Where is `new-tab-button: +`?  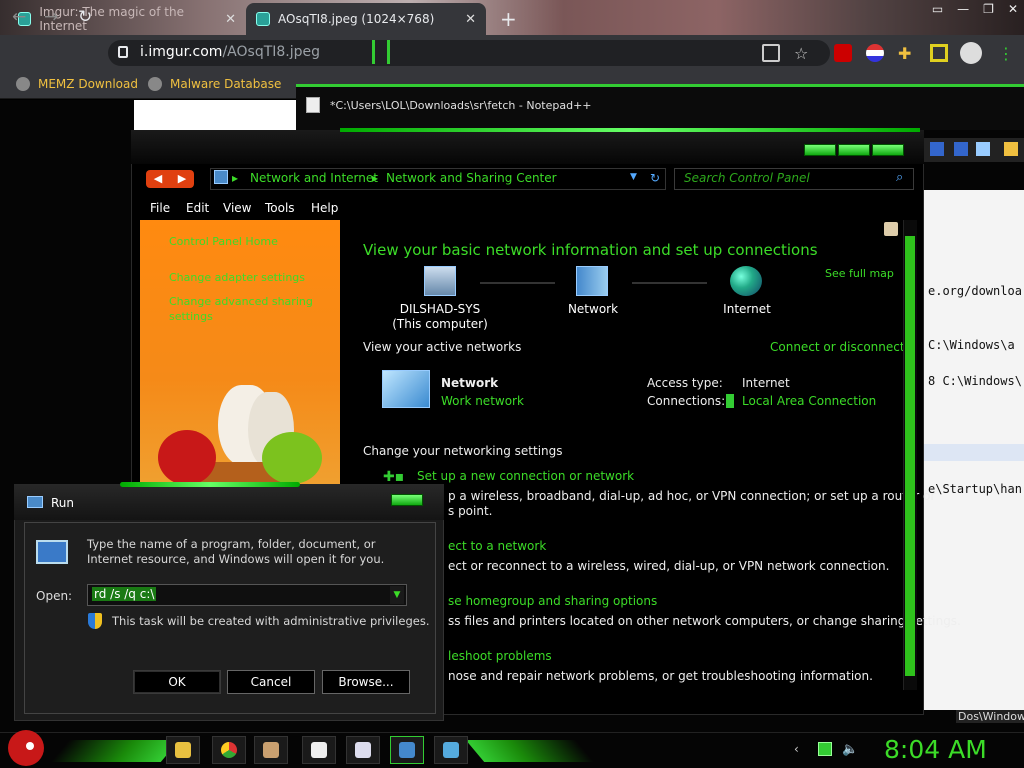 new-tab-button: + is located at coordinates (508, 19).